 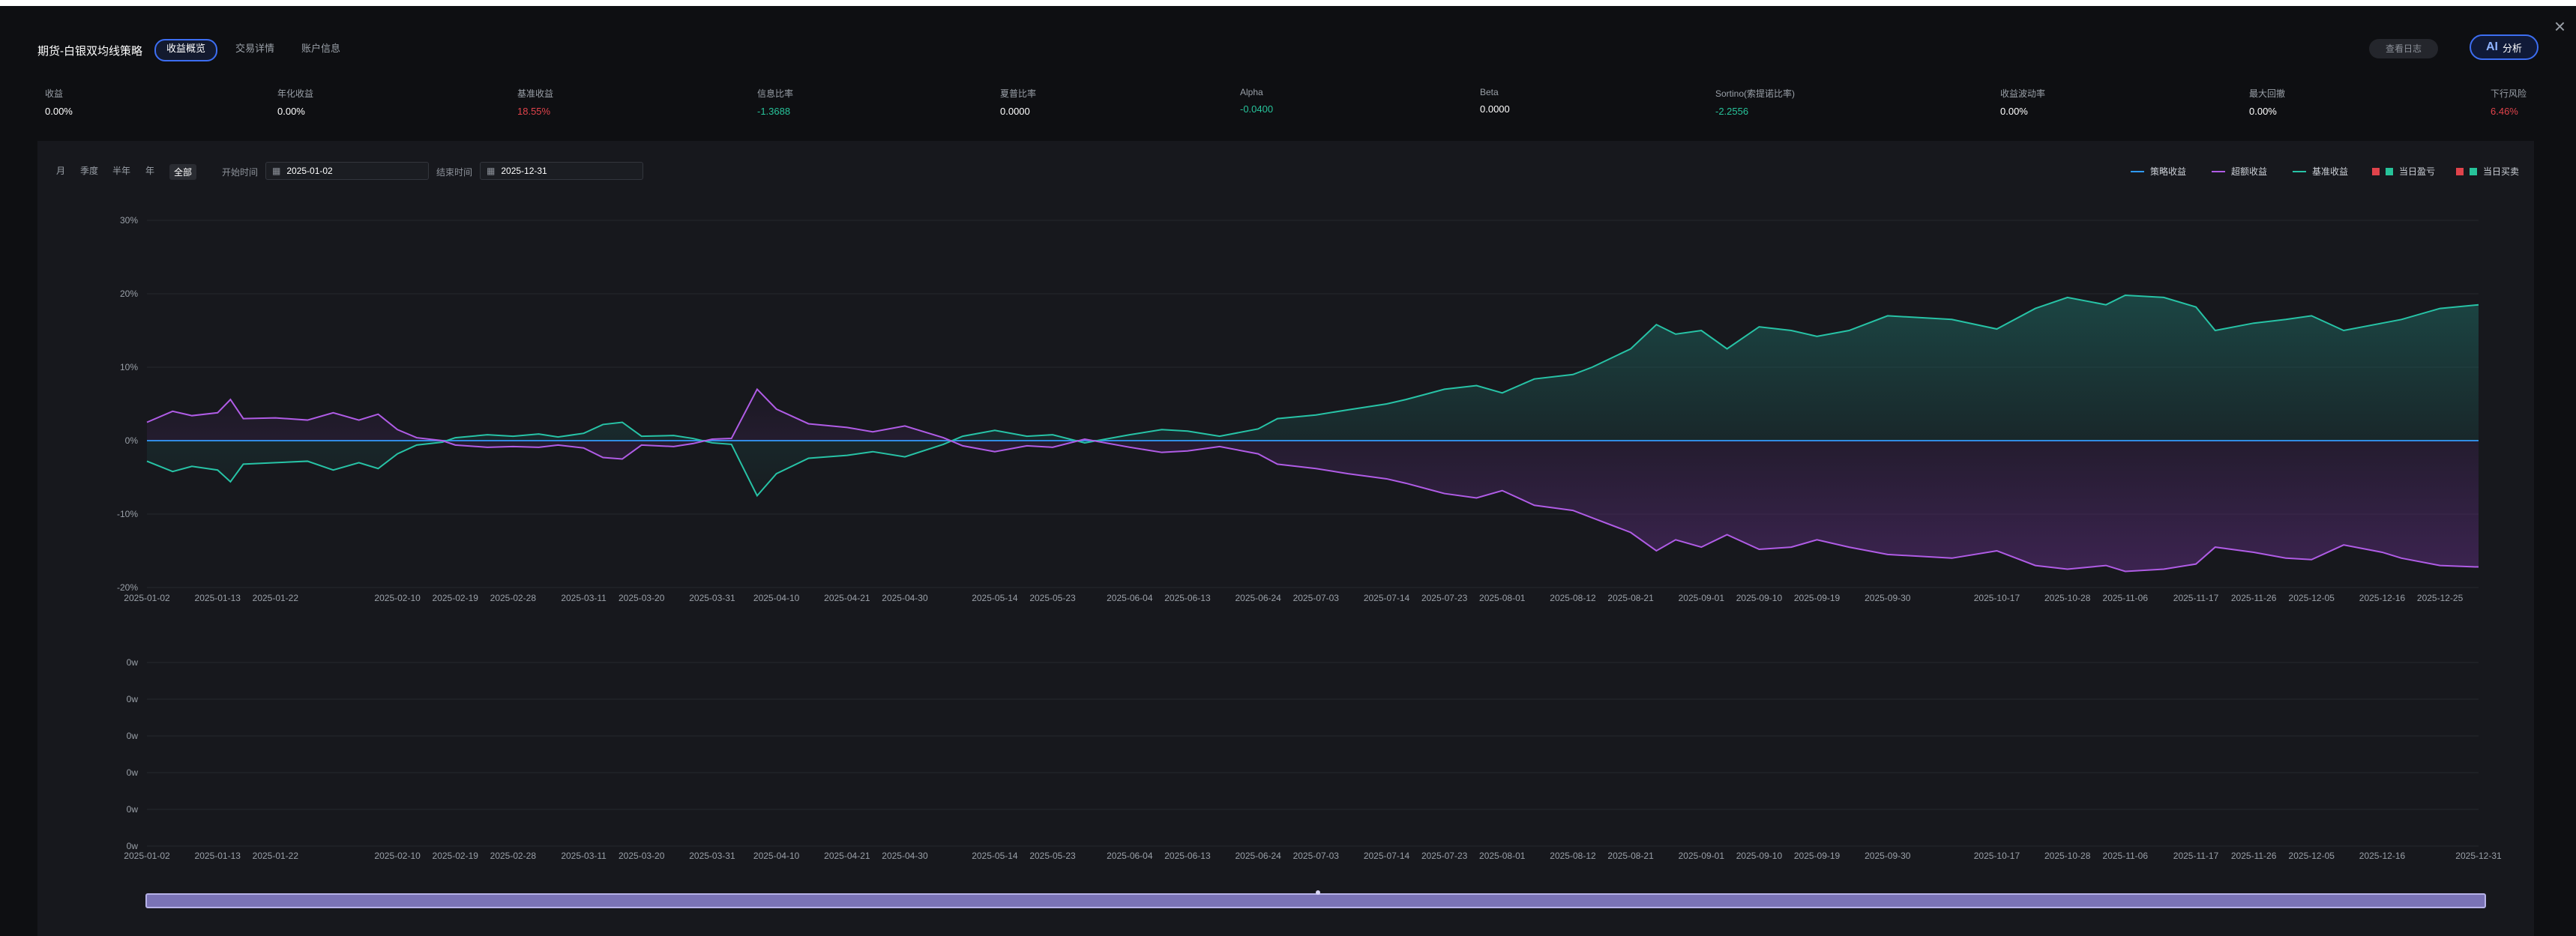 What do you see at coordinates (1318, 892) in the screenshot?
I see `zoom-slider-grip` at bounding box center [1318, 892].